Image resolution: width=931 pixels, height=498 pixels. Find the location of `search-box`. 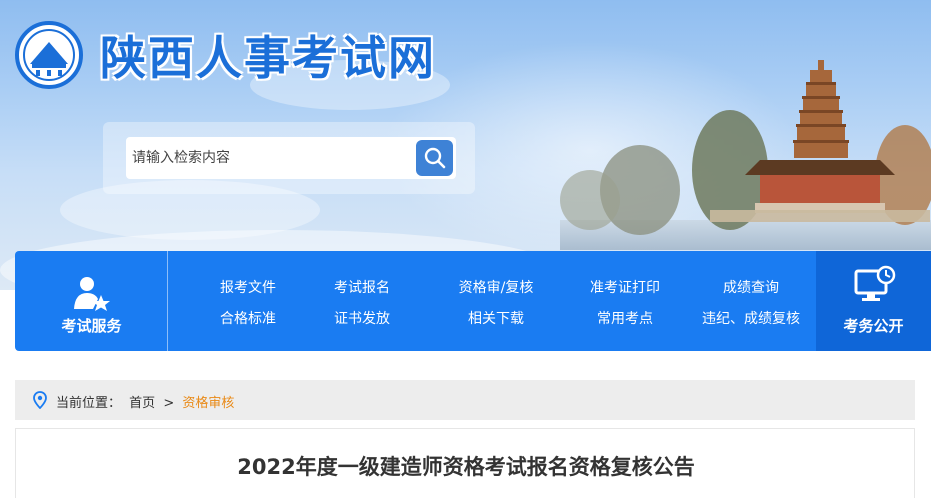

search-box is located at coordinates (291, 158).